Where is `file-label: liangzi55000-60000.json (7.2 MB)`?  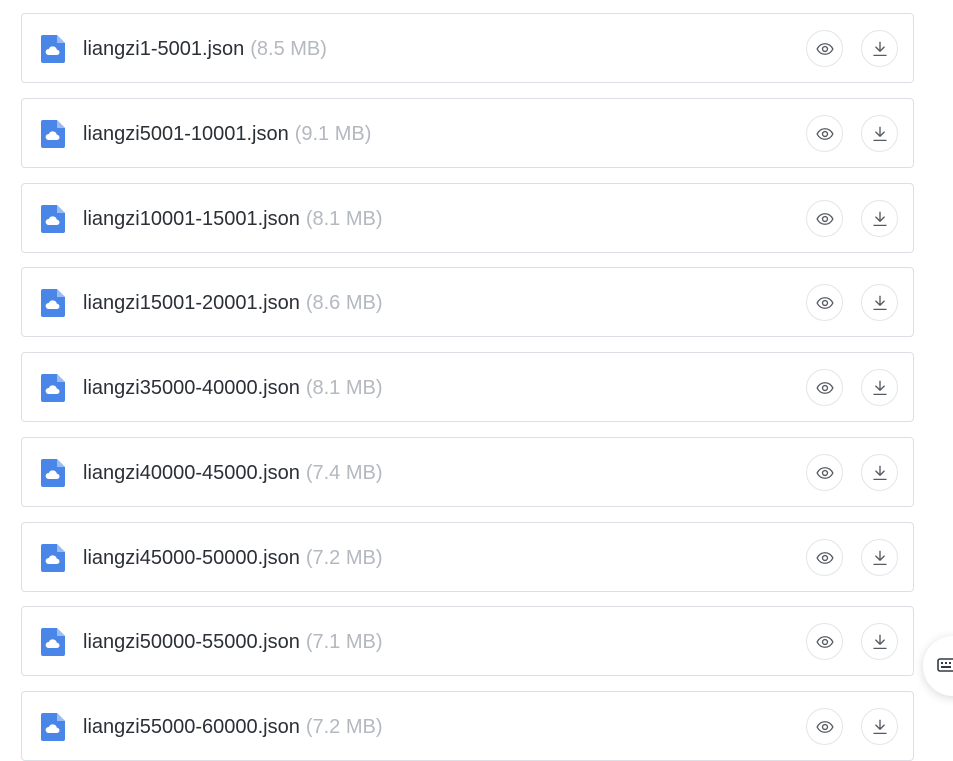
file-label: liangzi55000-60000.json (7.2 MB) is located at coordinates (233, 727).